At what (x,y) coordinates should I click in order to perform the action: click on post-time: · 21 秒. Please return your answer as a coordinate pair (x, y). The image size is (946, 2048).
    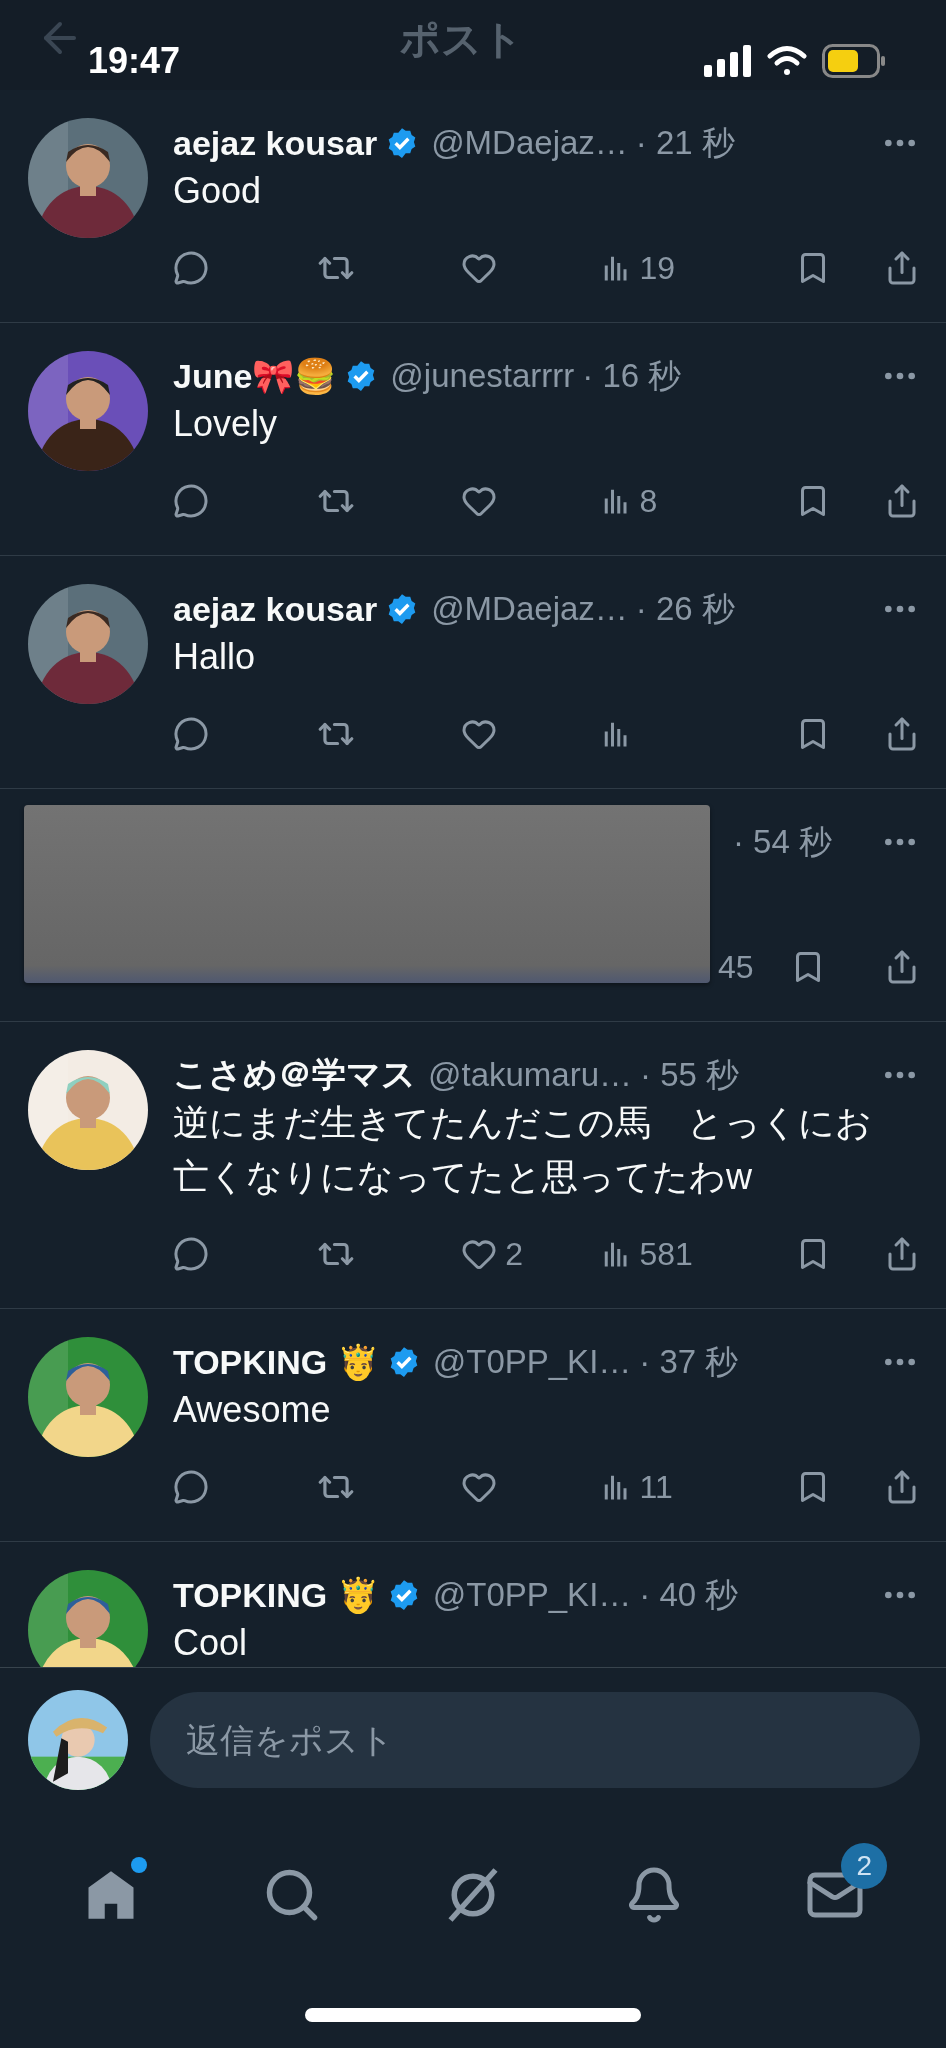
    Looking at the image, I should click on (685, 142).